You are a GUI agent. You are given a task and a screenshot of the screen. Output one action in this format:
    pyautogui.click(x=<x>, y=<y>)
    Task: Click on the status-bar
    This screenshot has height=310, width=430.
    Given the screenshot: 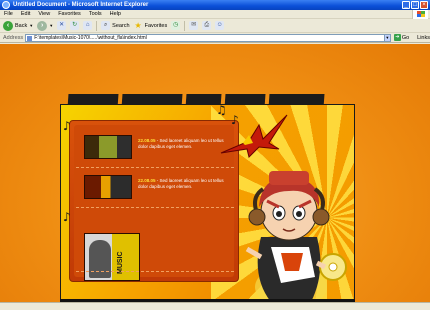 What is the action you would take?
    pyautogui.click(x=215, y=306)
    